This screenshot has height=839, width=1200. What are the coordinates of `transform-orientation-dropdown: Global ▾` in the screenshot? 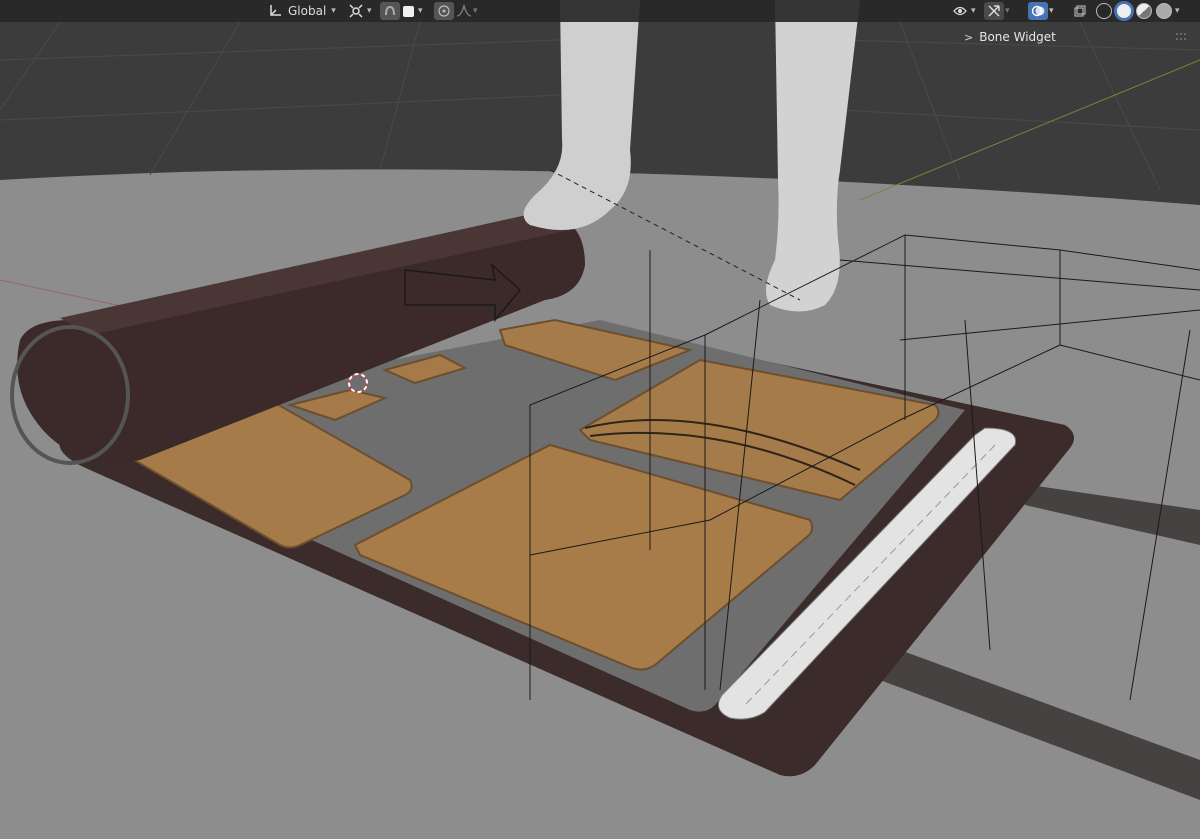 It's located at (312, 11).